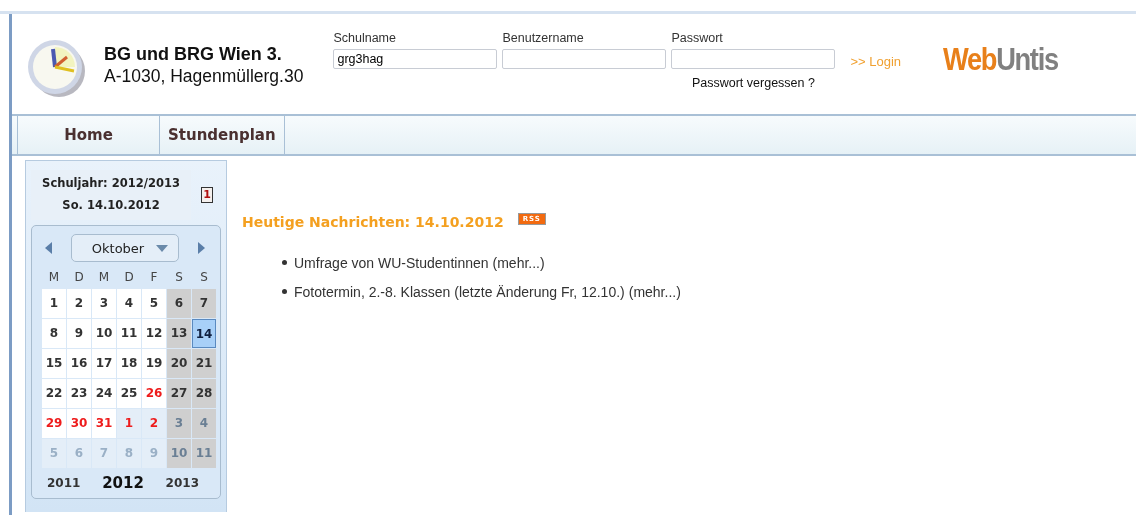  I want to click on school-name: BG und BRG Wien 3., so click(193, 54).